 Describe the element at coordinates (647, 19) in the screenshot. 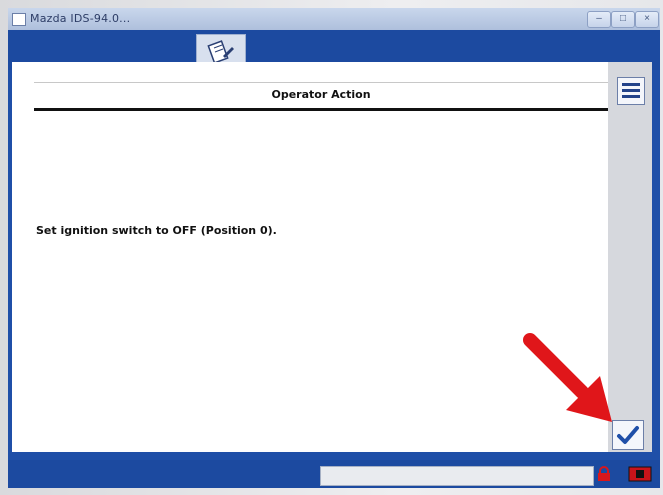

I see `close-button: ×` at that location.